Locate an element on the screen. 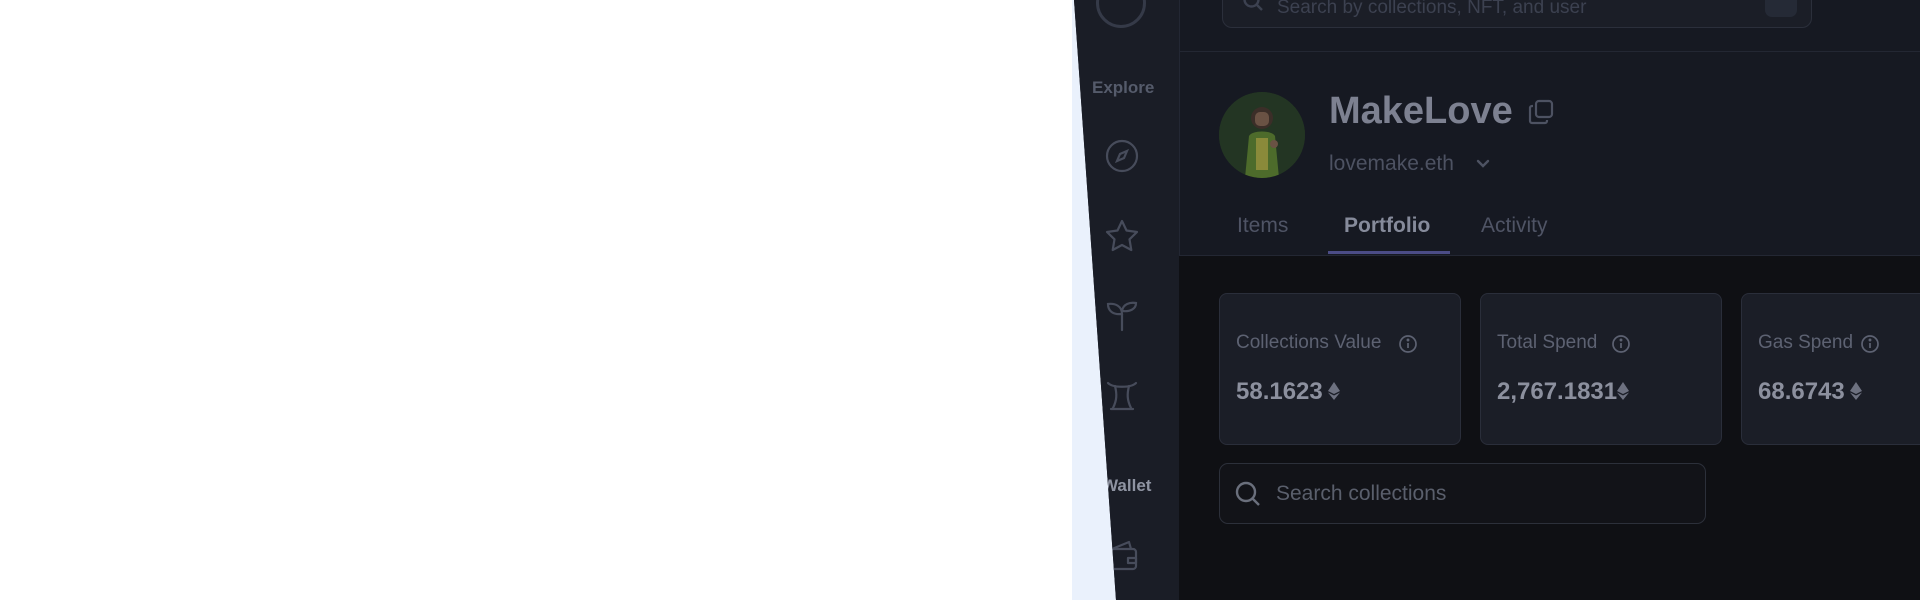  stat-label: Gas Spend is located at coordinates (1806, 342).